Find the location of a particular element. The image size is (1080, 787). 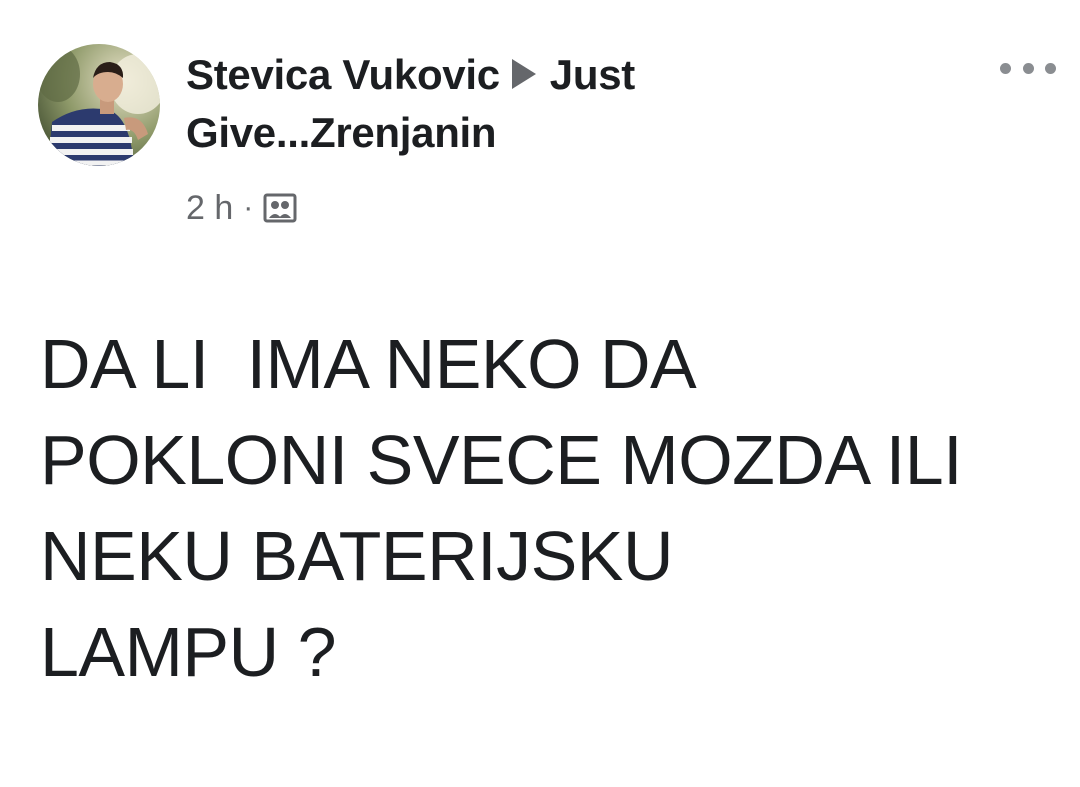

triangle-right-icon is located at coordinates (523, 74).